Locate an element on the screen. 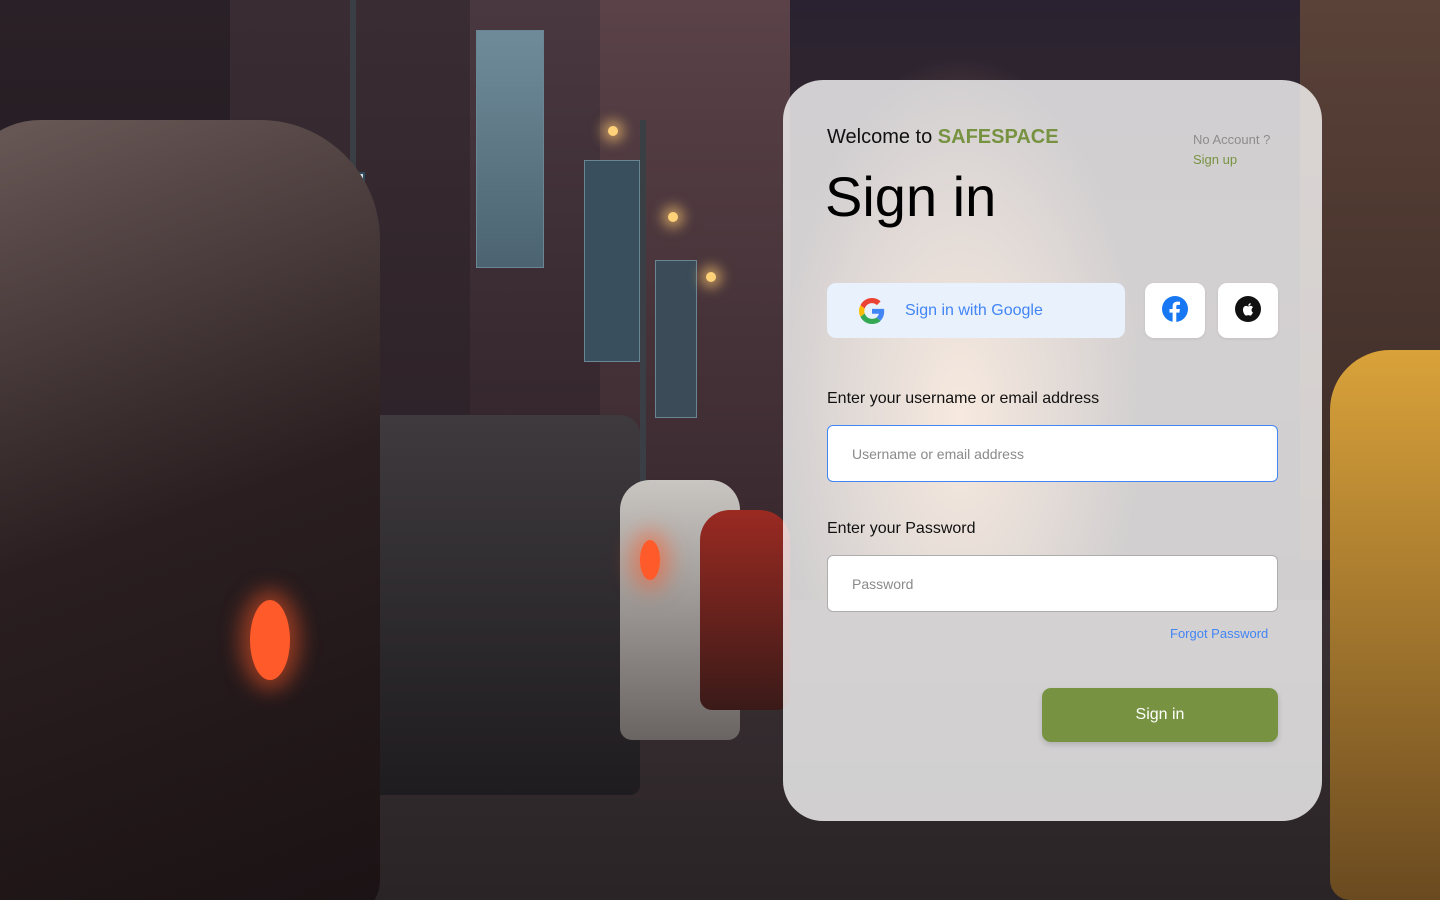  welcome-text: Welcome to is located at coordinates (882, 137).